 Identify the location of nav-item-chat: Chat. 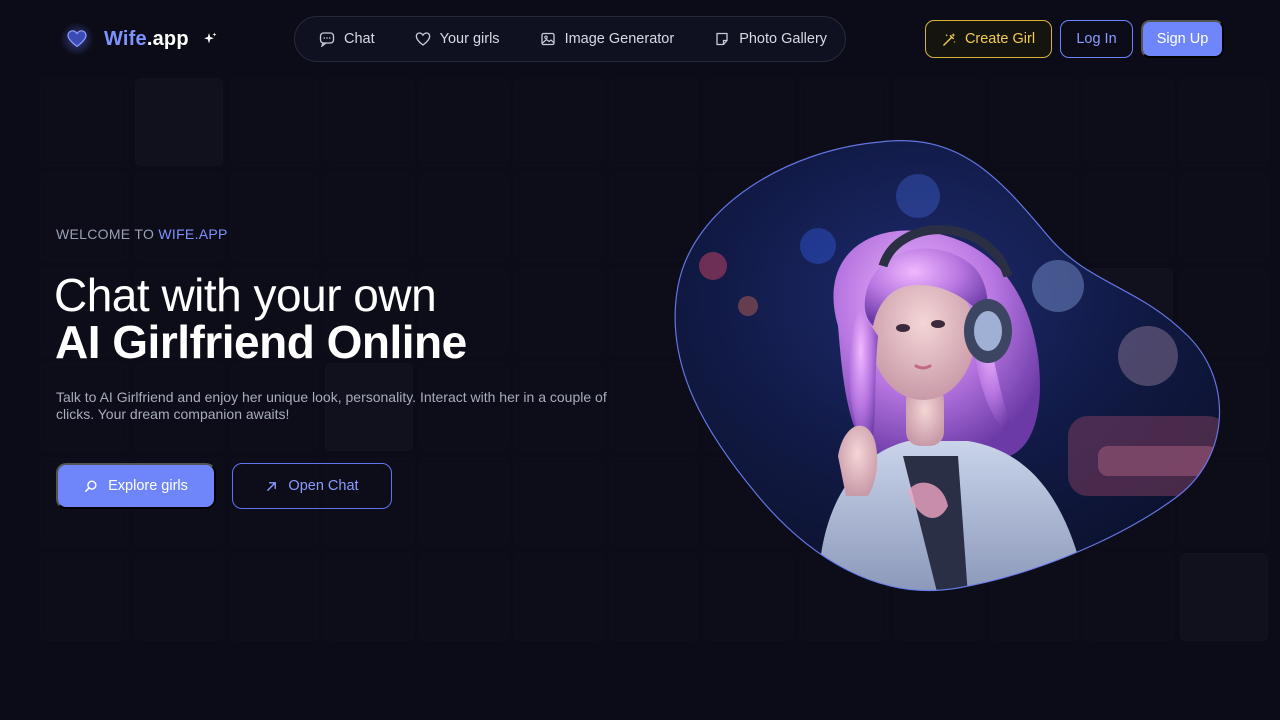
(347, 39).